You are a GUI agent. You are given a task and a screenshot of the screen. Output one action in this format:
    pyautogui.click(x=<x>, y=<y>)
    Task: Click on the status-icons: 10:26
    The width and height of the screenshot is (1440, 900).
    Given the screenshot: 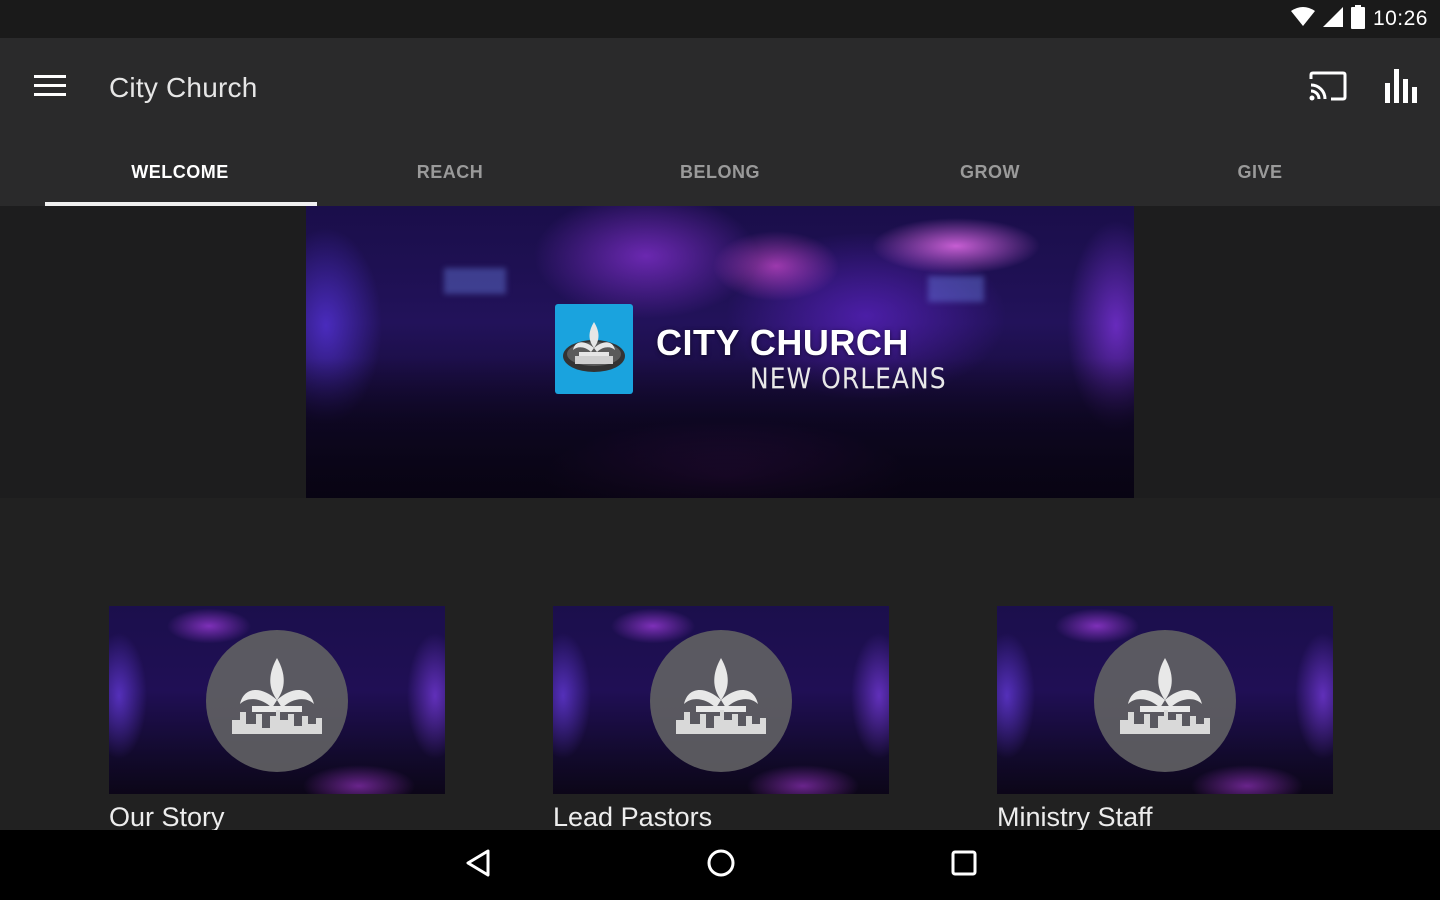 What is the action you would take?
    pyautogui.click(x=1359, y=19)
    